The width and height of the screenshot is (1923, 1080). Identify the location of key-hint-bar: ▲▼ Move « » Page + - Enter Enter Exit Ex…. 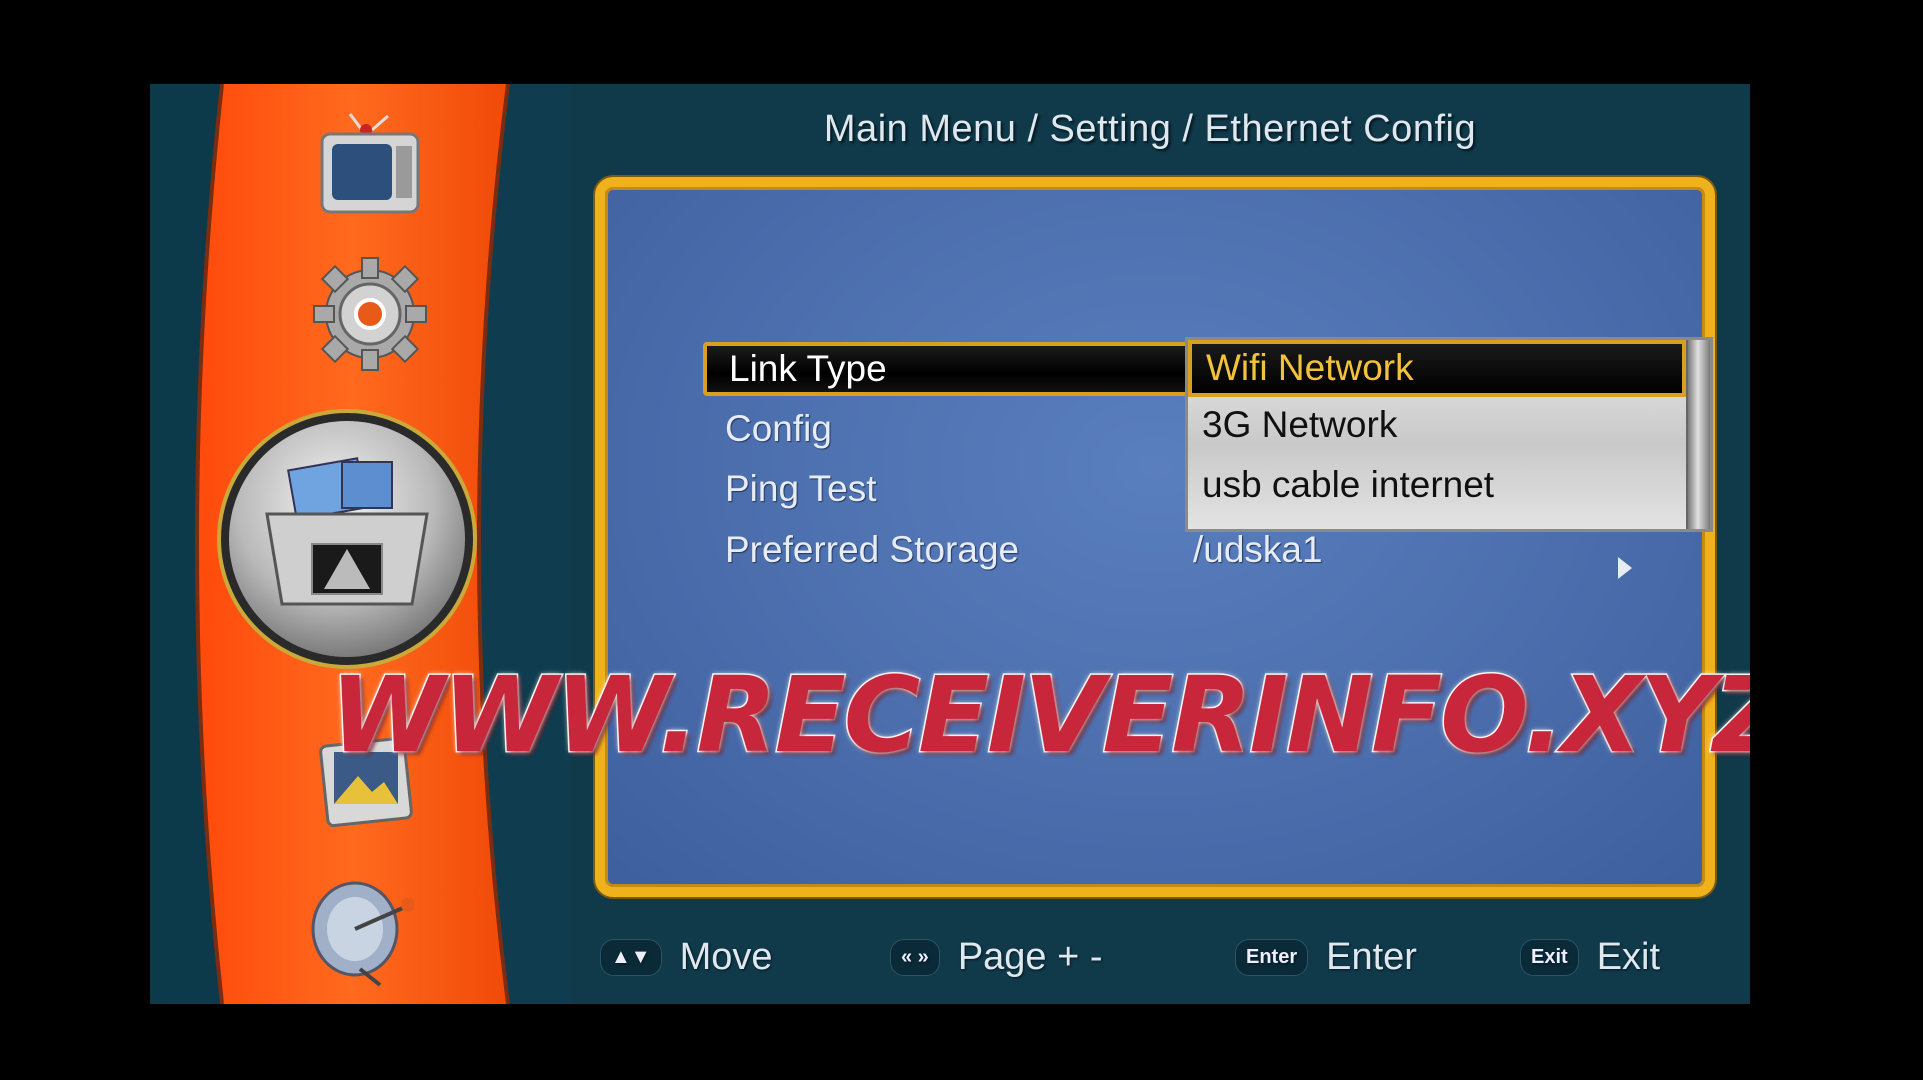
(950, 959).